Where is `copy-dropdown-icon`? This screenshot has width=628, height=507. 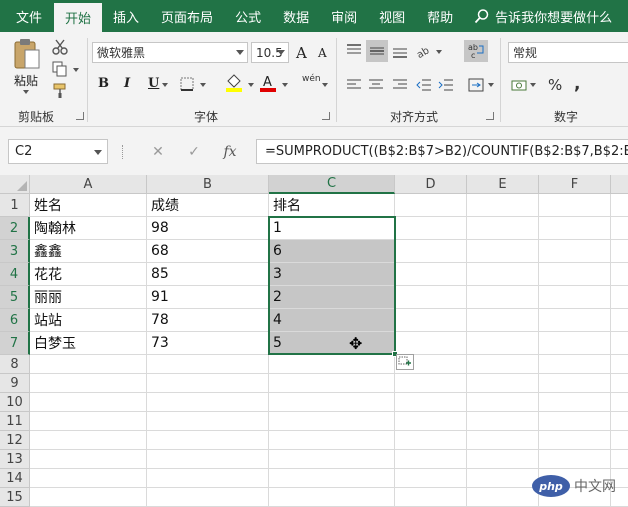
copy-dropdown-icon is located at coordinates (76, 70).